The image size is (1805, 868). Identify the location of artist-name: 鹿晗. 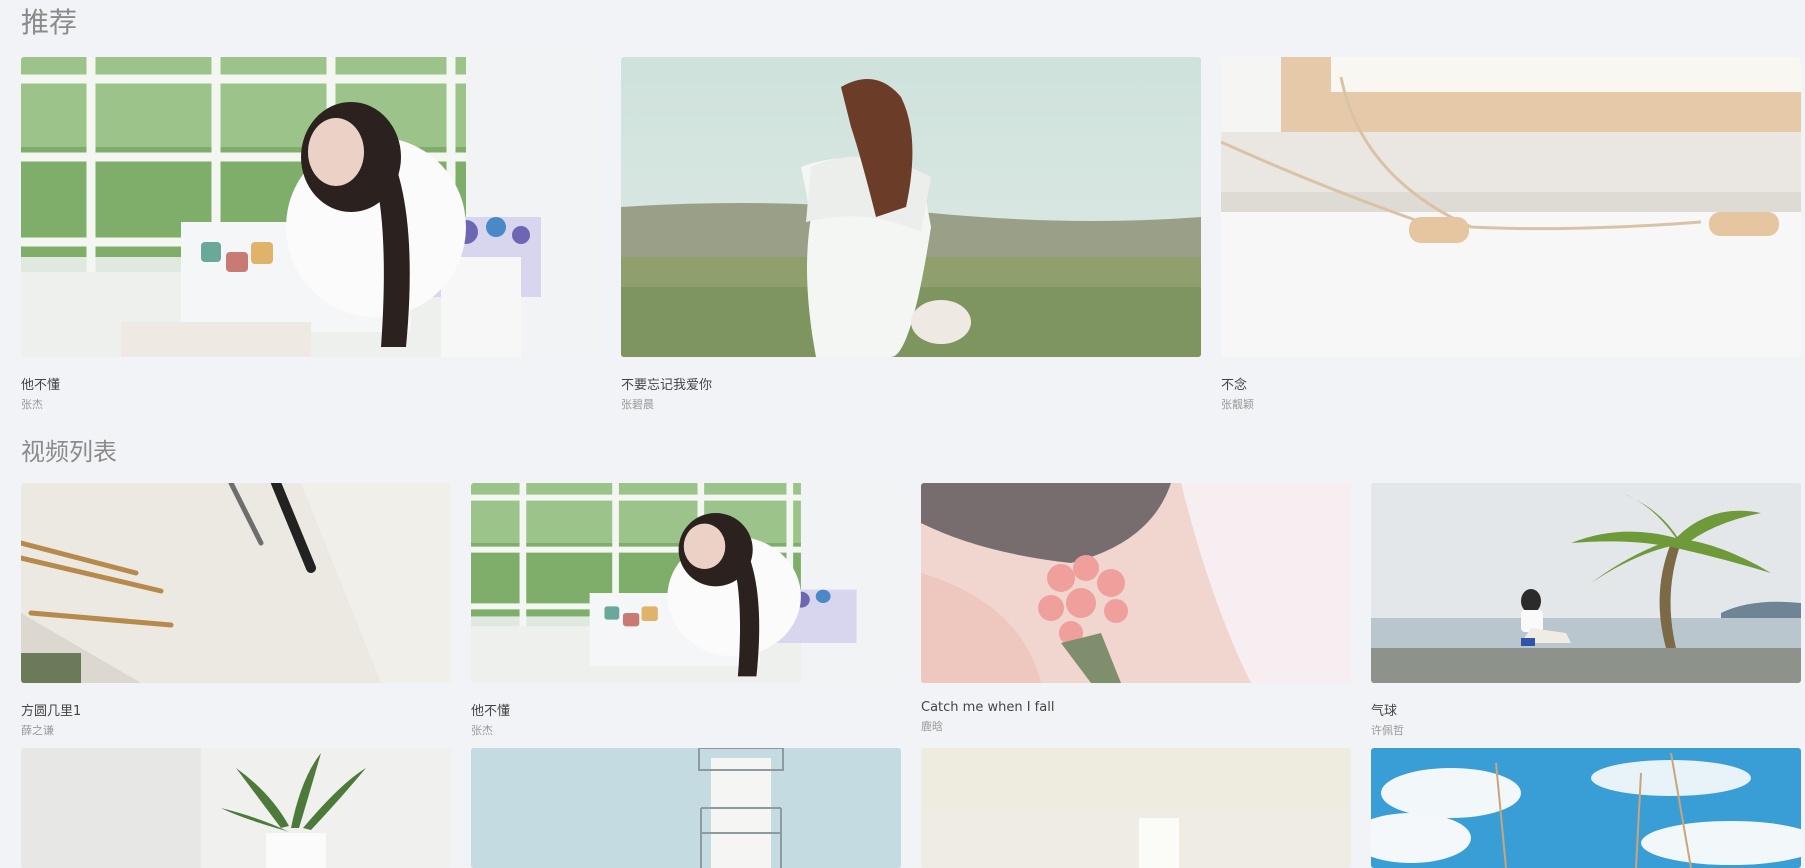
(1136, 726).